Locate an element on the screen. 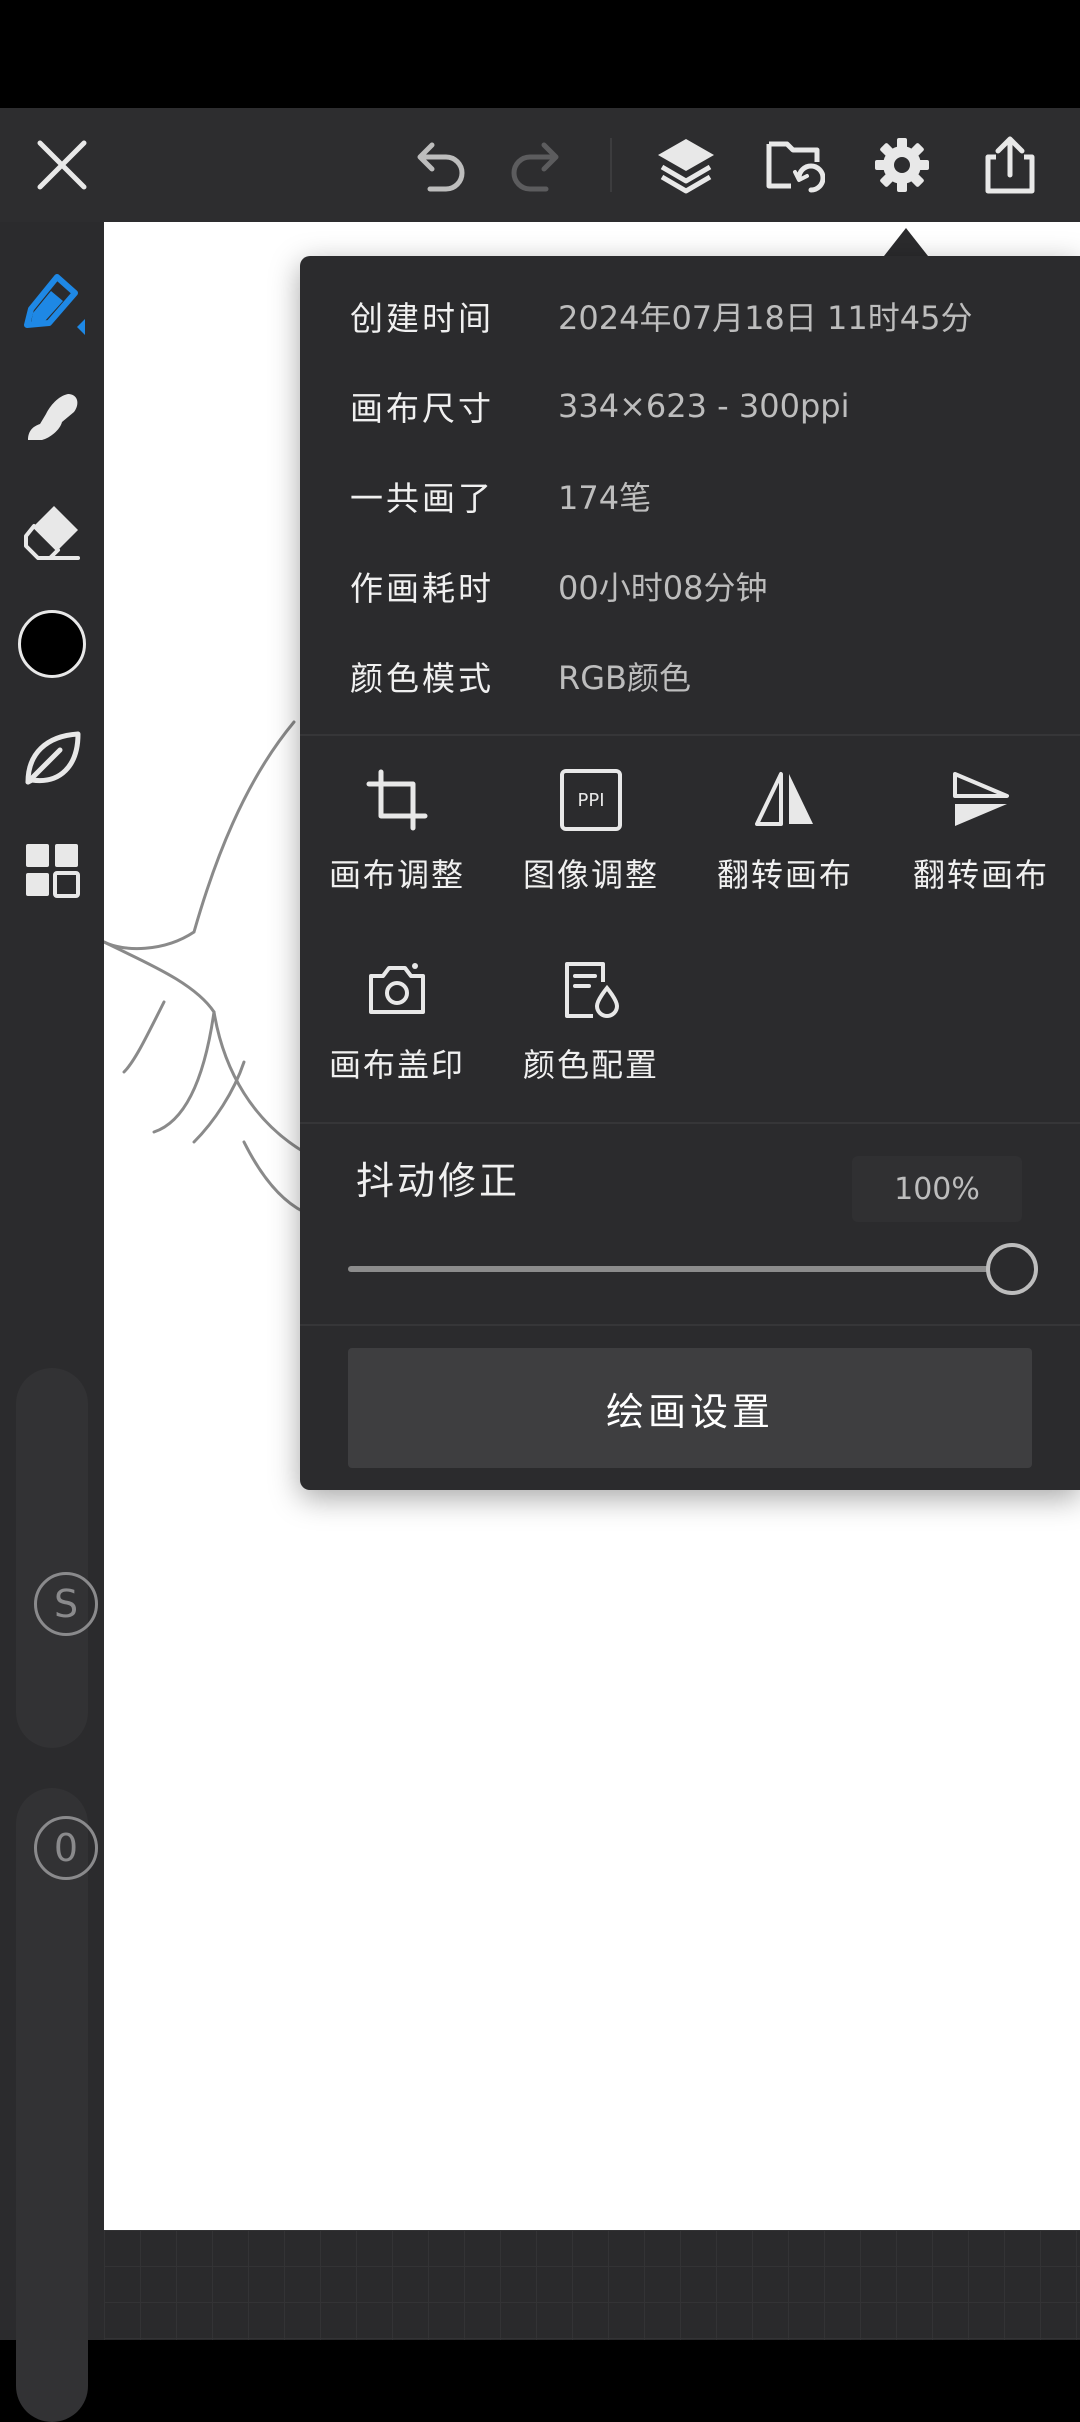  smudge-icon is located at coordinates (53, 417).